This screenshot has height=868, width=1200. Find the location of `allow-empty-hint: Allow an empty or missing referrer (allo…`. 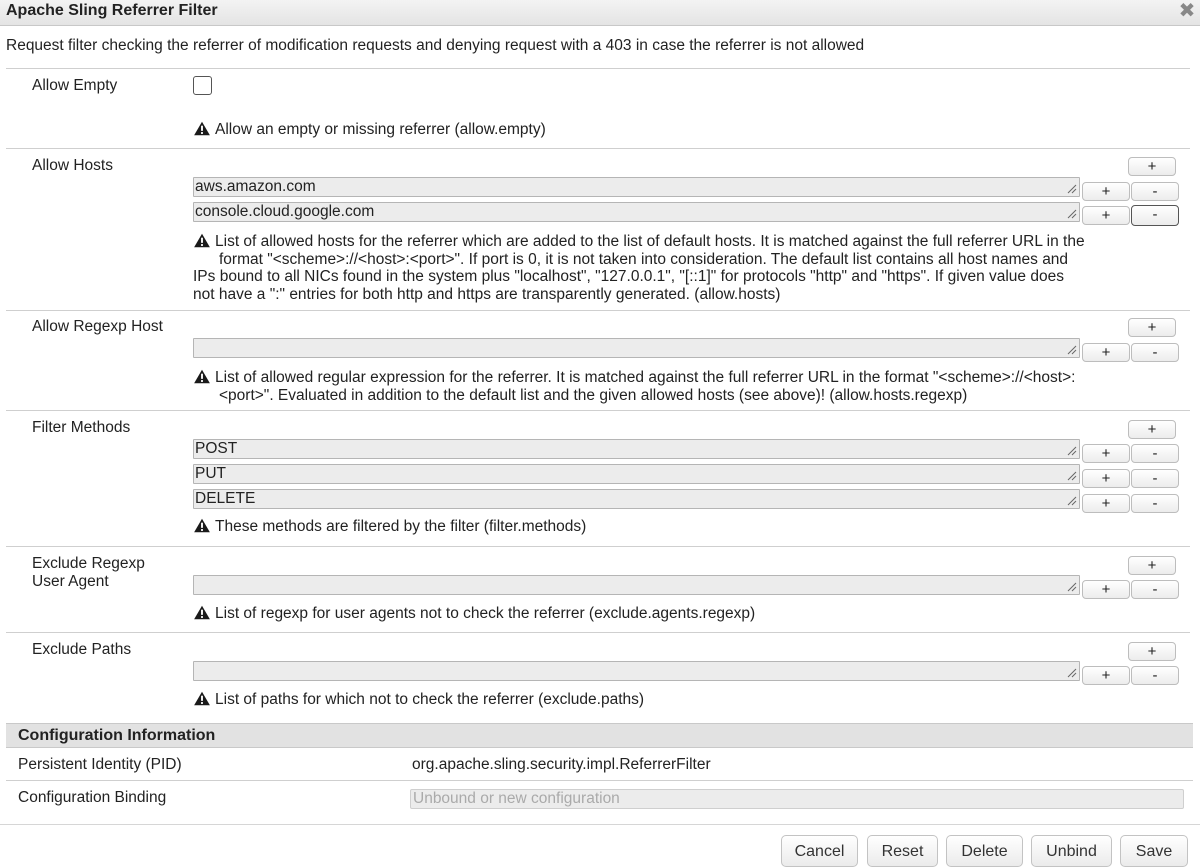

allow-empty-hint: Allow an empty or missing referrer (allo… is located at coordinates (369, 130).